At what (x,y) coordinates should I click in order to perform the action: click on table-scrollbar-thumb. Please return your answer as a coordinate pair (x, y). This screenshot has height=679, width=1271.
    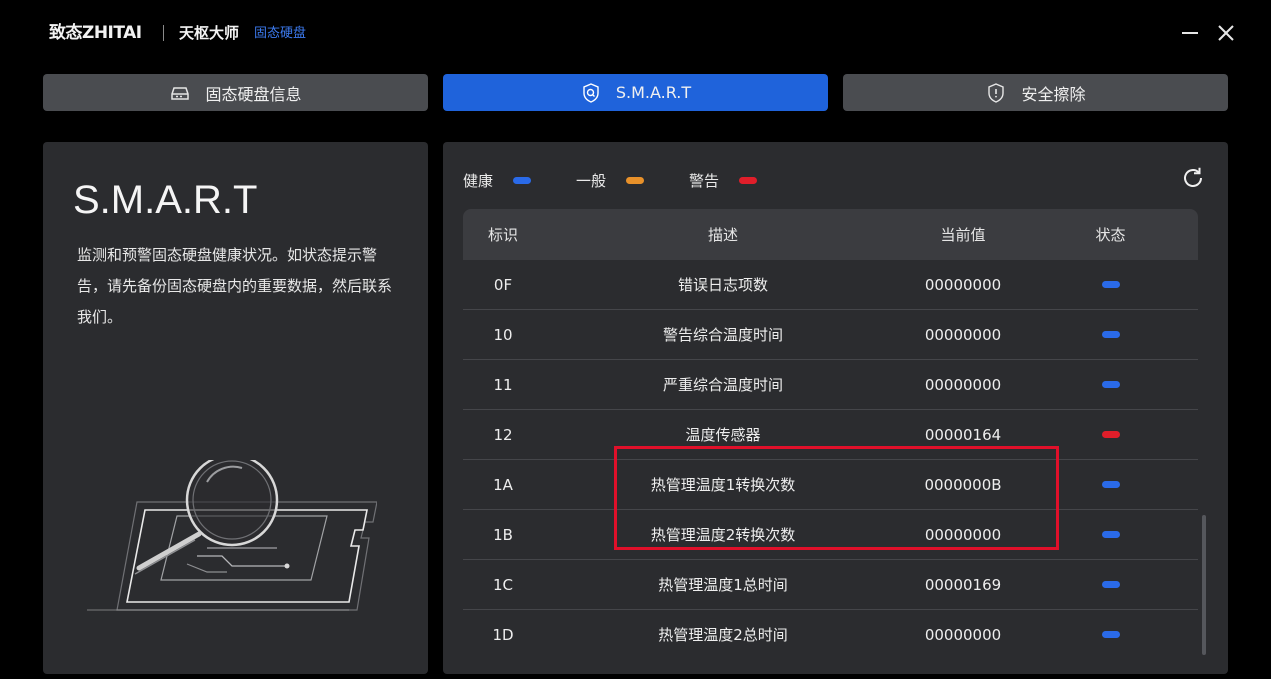
    Looking at the image, I should click on (1204, 585).